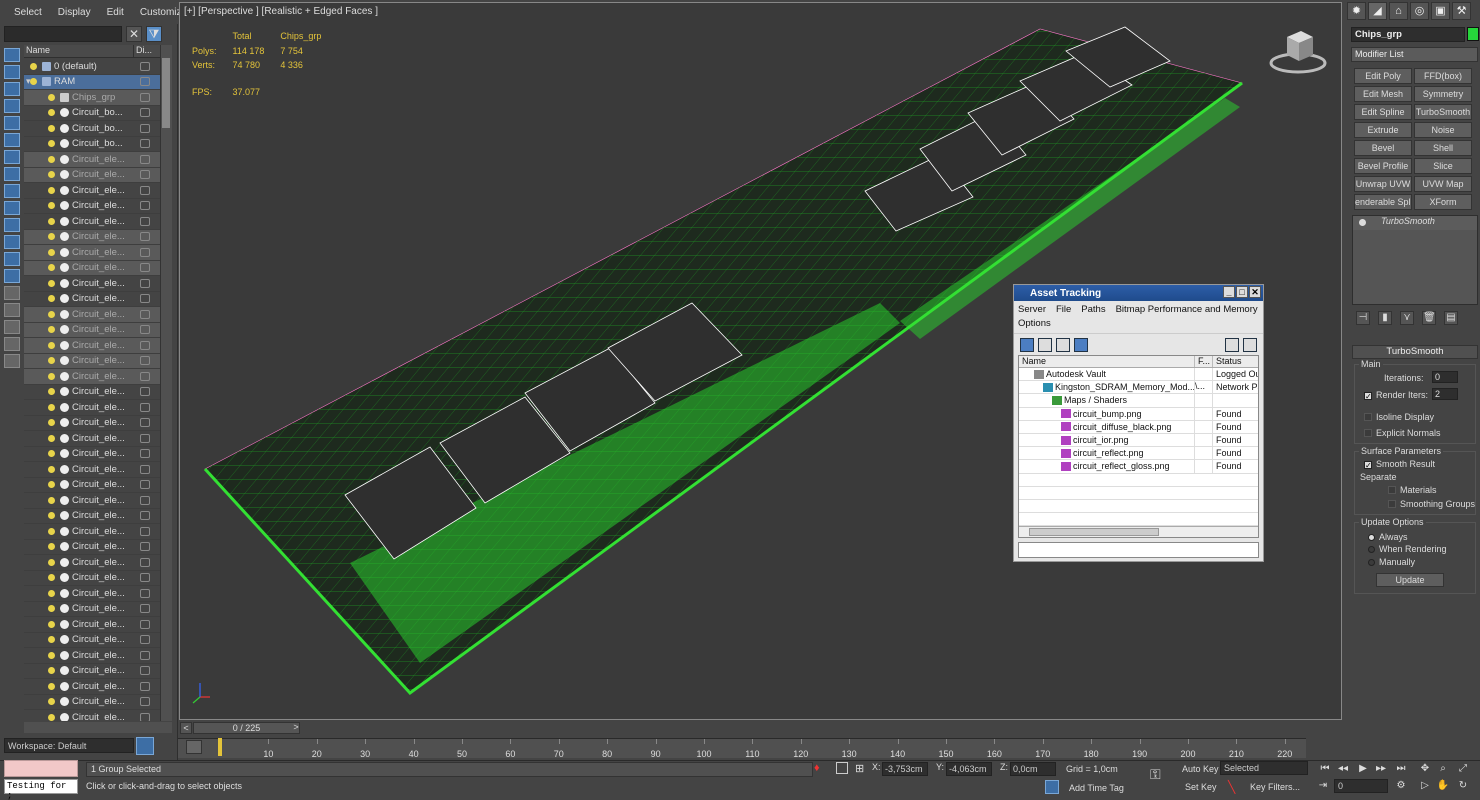 This screenshot has height=800, width=1480. What do you see at coordinates (1325, 769) in the screenshot?
I see `go-to-start-icon: ⏮` at bounding box center [1325, 769].